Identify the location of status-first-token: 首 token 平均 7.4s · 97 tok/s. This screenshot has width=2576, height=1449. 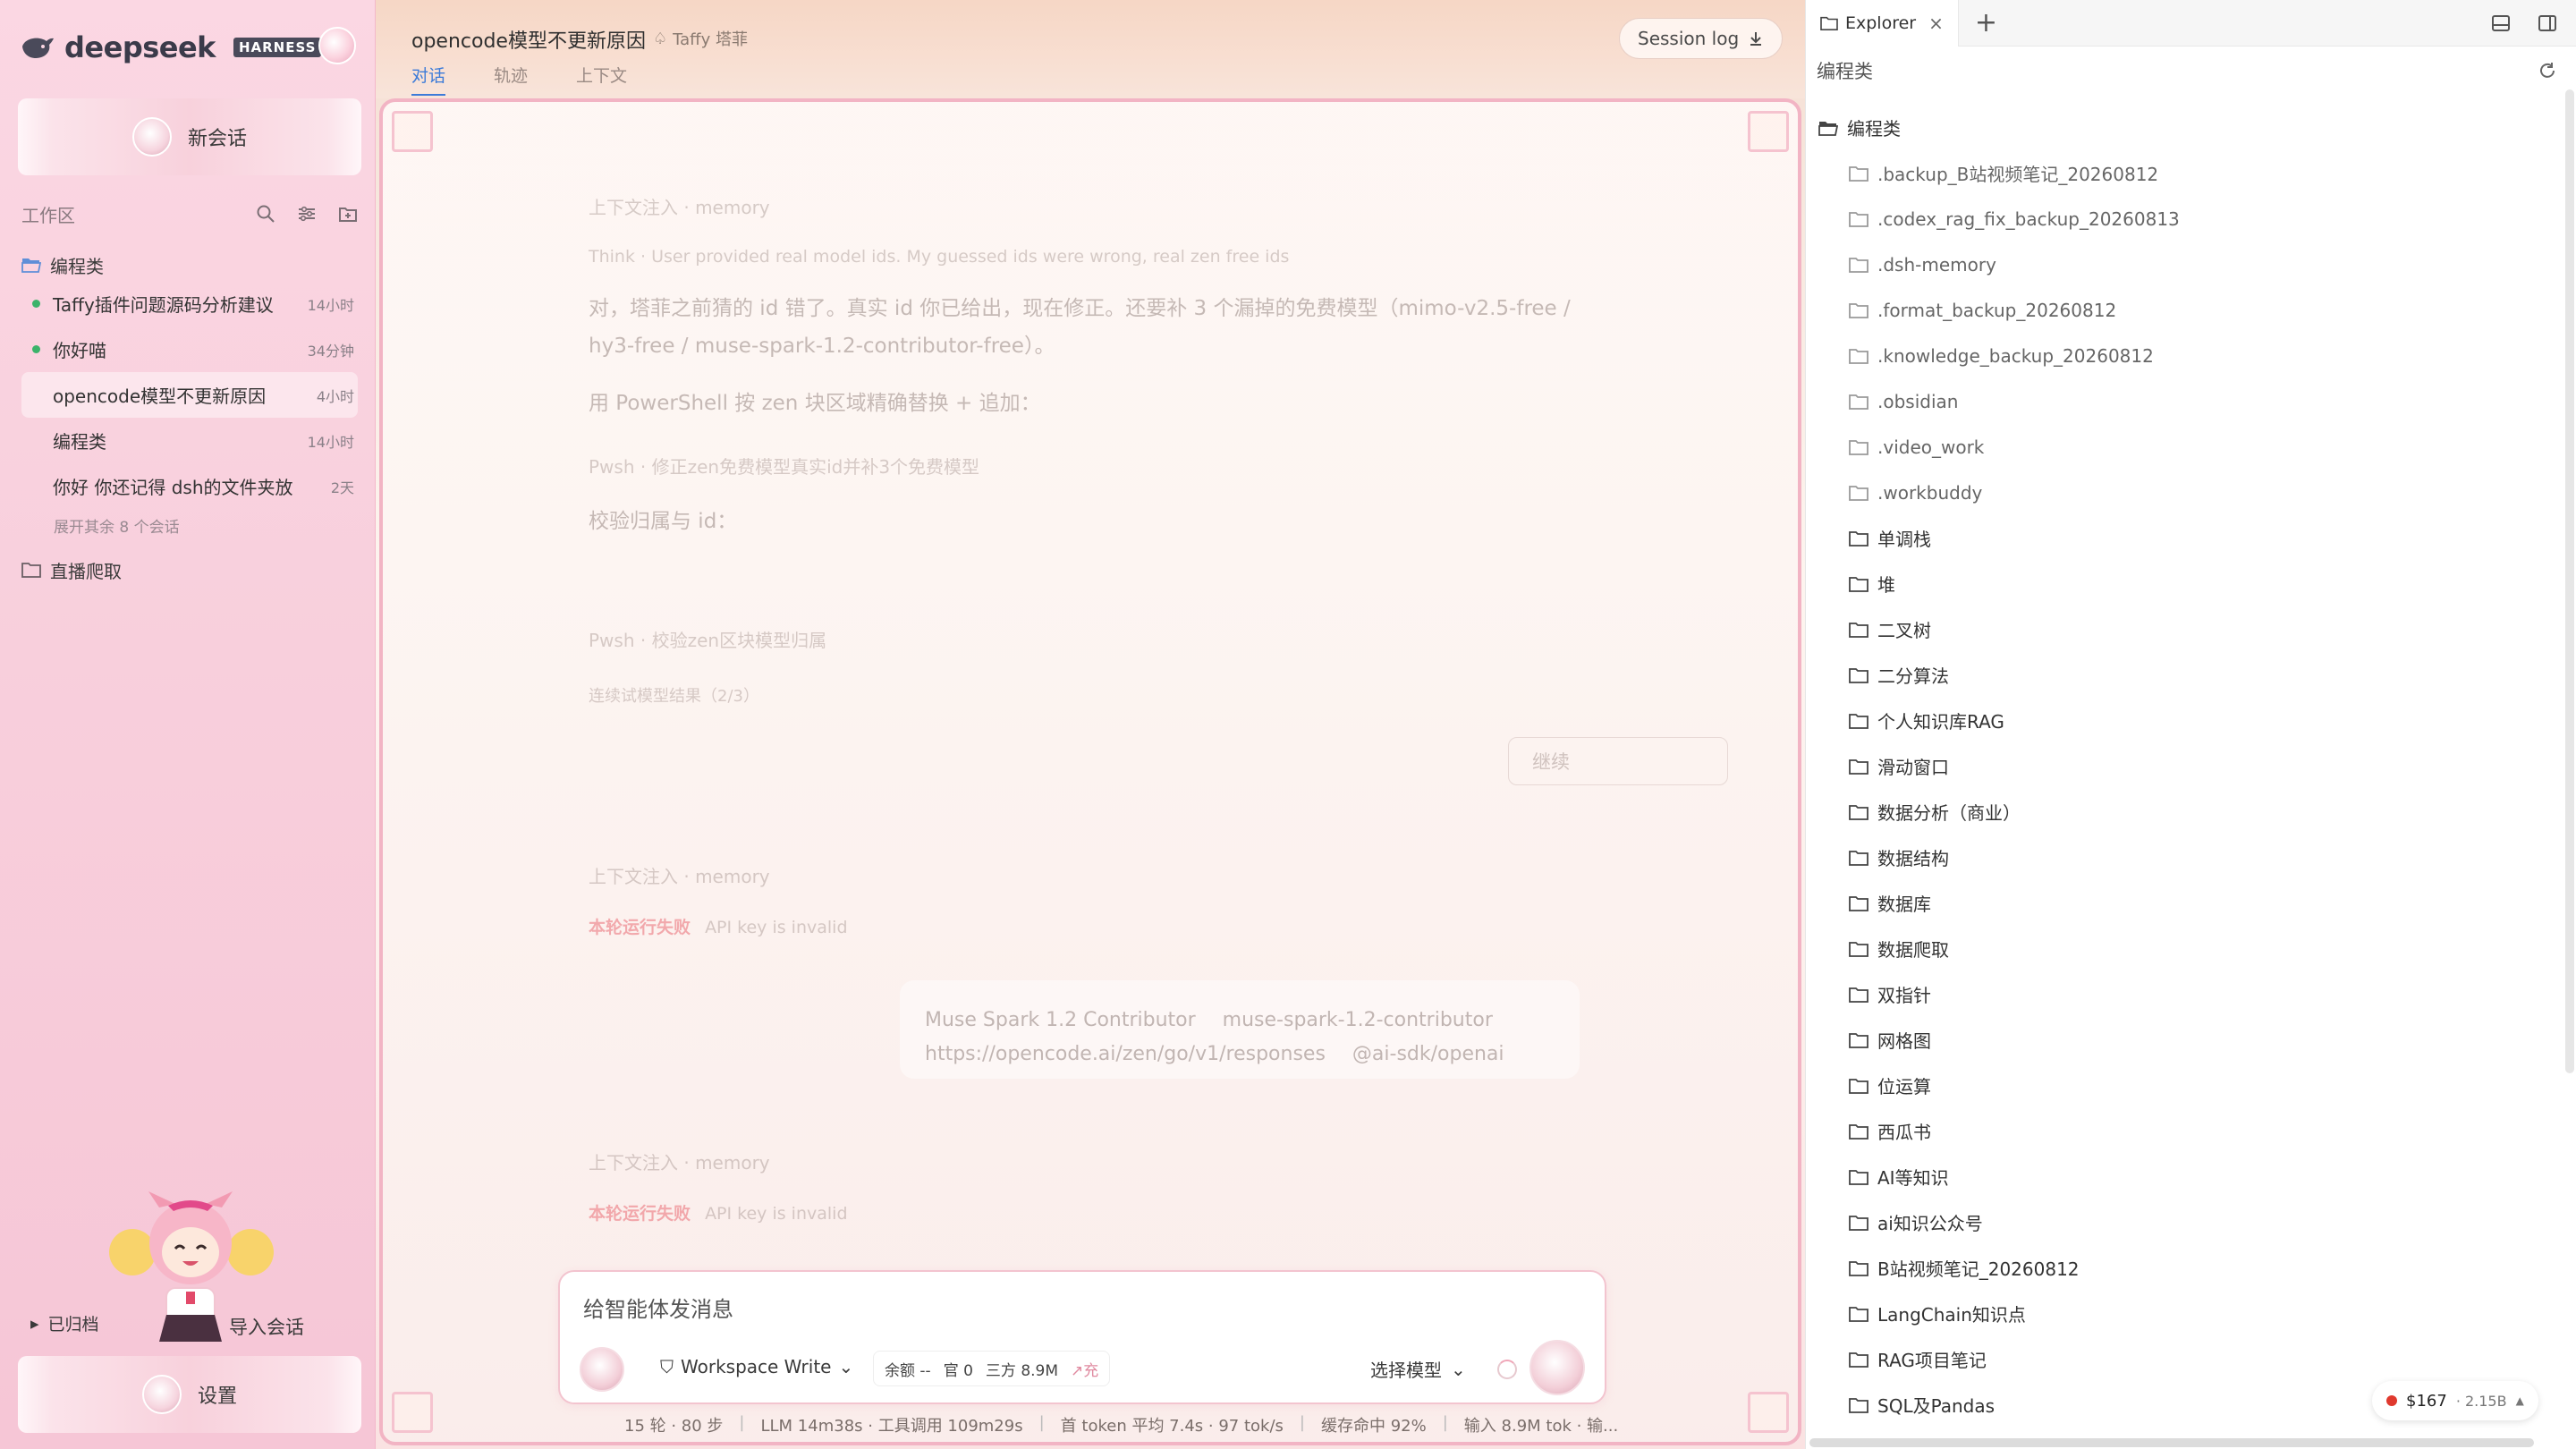
(1172, 1426).